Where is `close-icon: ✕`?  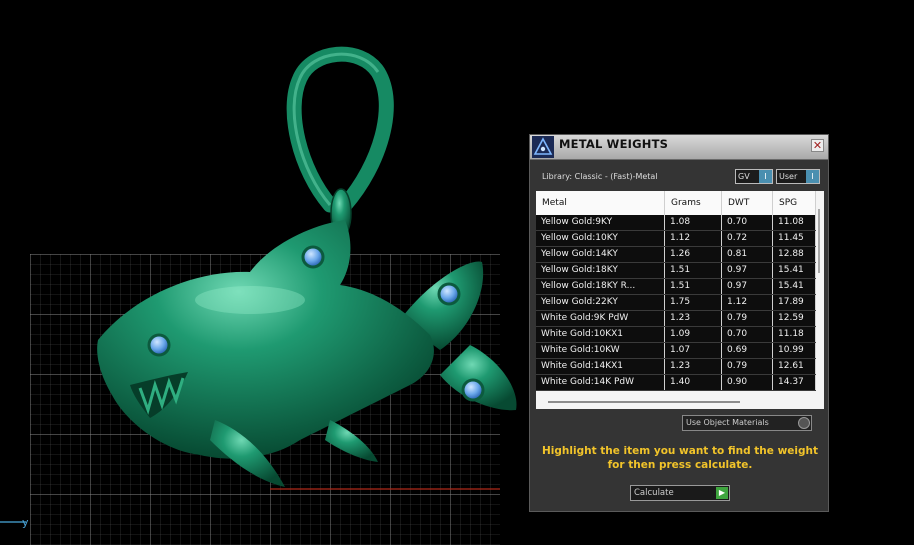 close-icon: ✕ is located at coordinates (817, 145).